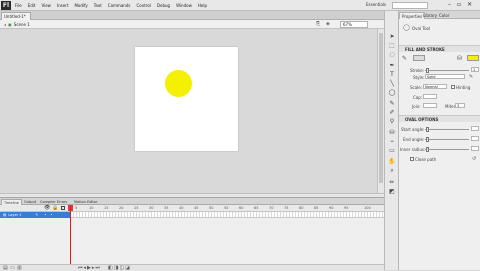 The image size is (480, 271). I want to click on bone-tool-icon: ⚲, so click(392, 121).